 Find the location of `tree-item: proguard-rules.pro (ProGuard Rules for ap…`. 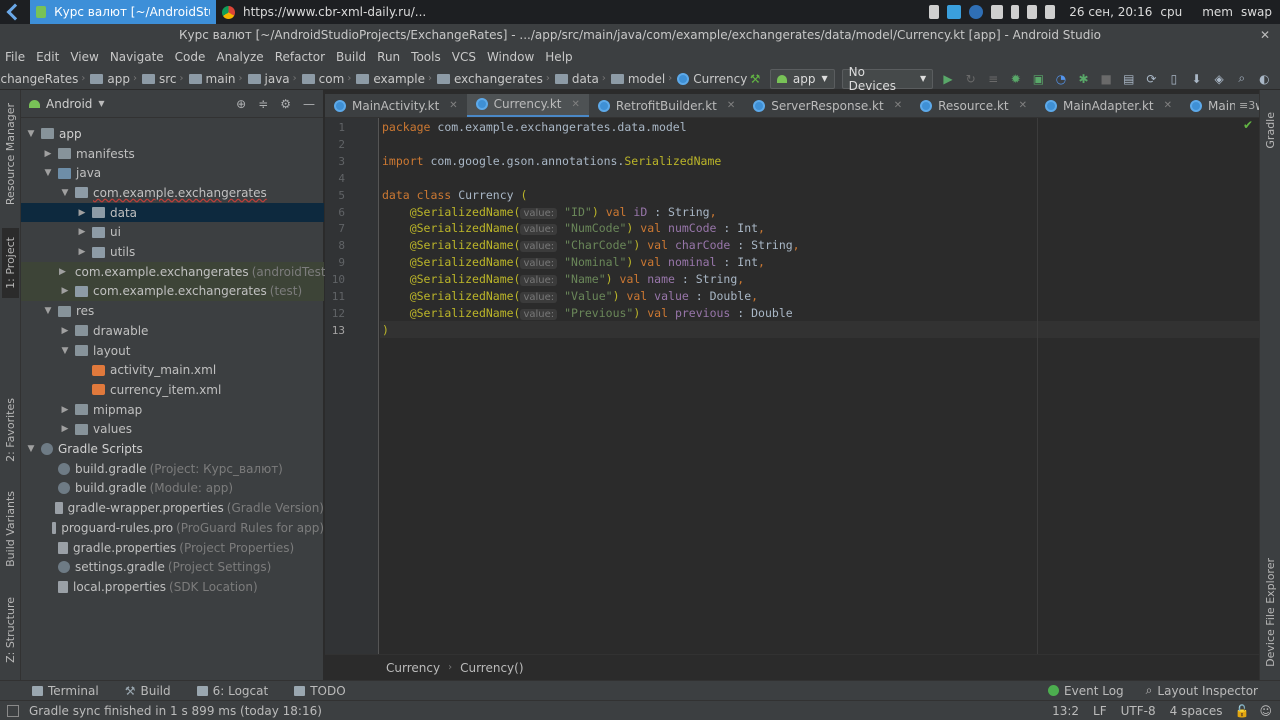

tree-item: proguard-rules.pro (ProGuard Rules for ap… is located at coordinates (172, 528).